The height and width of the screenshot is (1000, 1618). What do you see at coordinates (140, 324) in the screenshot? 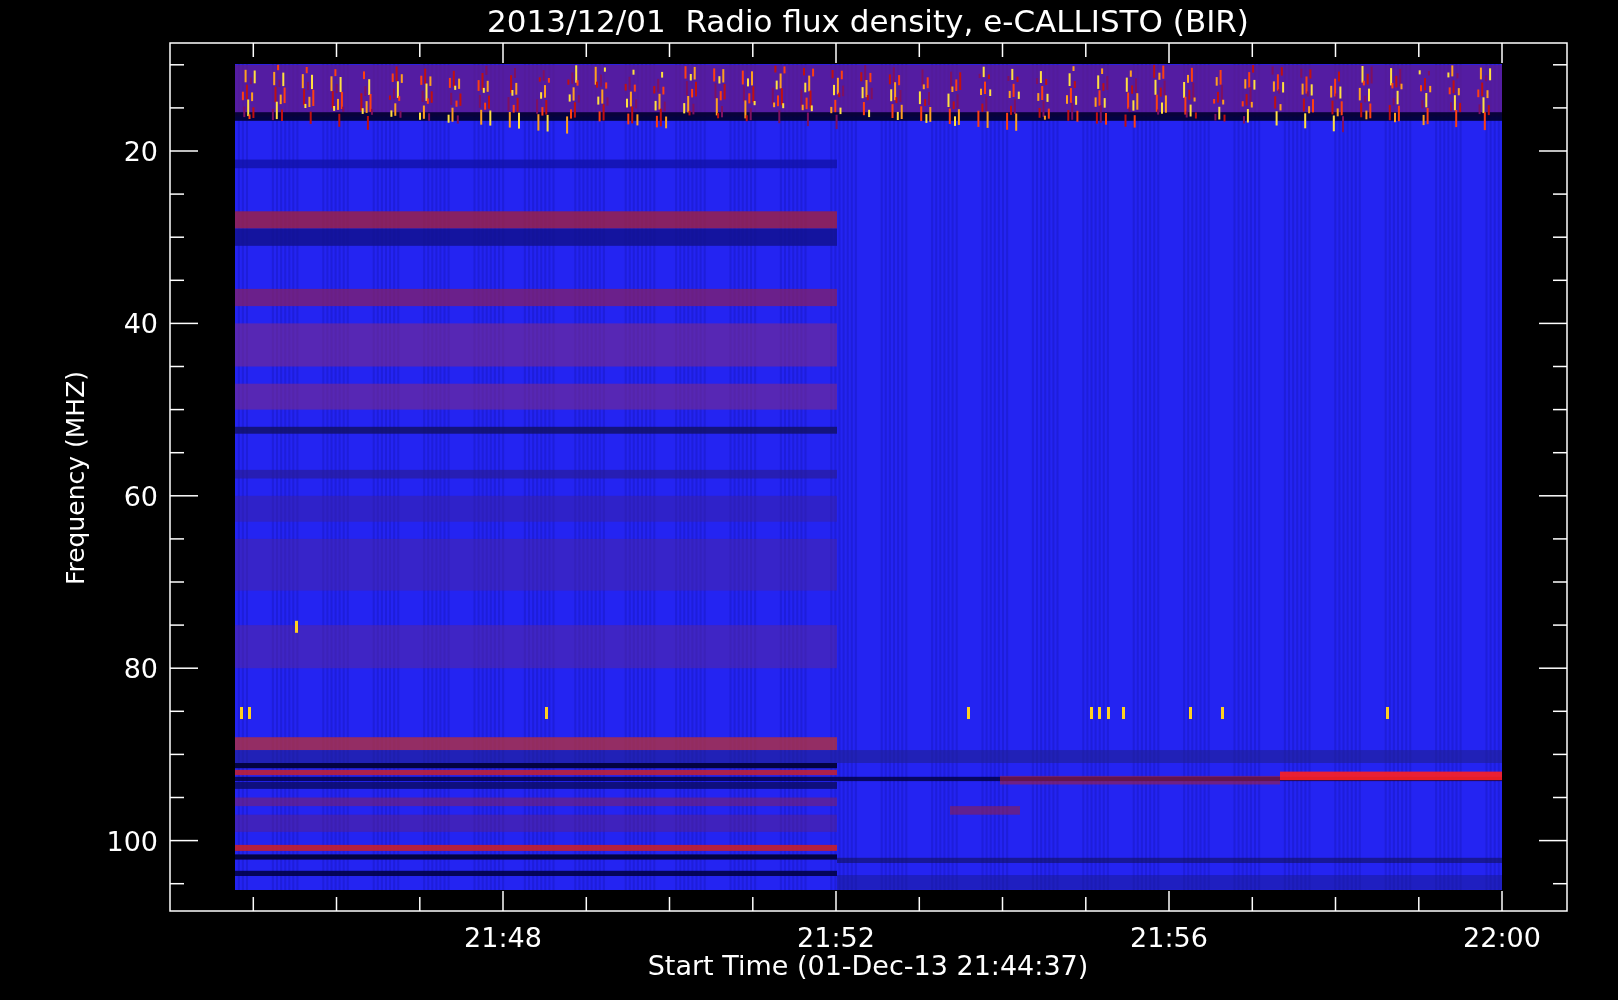
I see `tick-label: 40` at bounding box center [140, 324].